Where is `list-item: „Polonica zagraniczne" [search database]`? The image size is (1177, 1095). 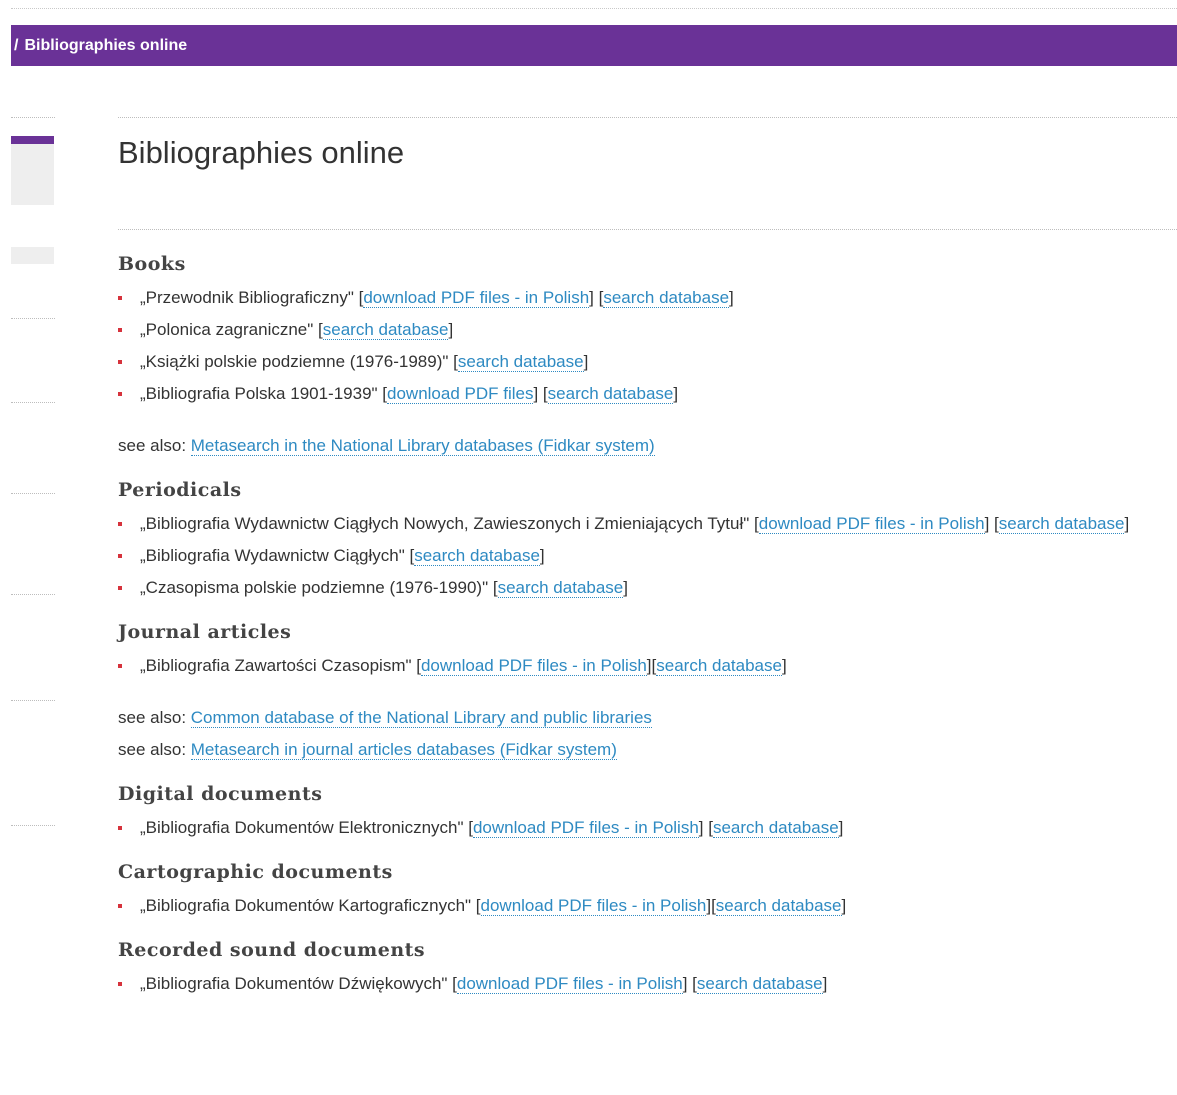 list-item: „Polonica zagraniczne" [search database] is located at coordinates (643, 330).